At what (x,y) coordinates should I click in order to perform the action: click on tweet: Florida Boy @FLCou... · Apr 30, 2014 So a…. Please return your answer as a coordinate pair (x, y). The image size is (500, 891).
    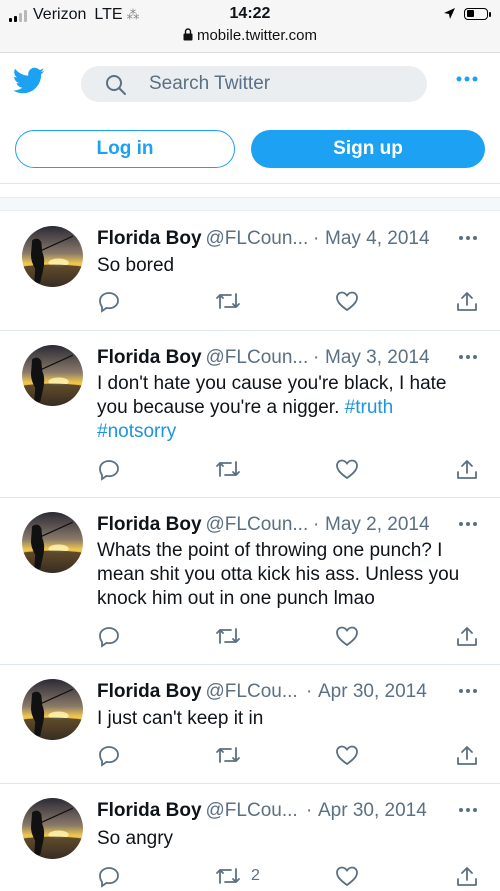
    Looking at the image, I should click on (250, 837).